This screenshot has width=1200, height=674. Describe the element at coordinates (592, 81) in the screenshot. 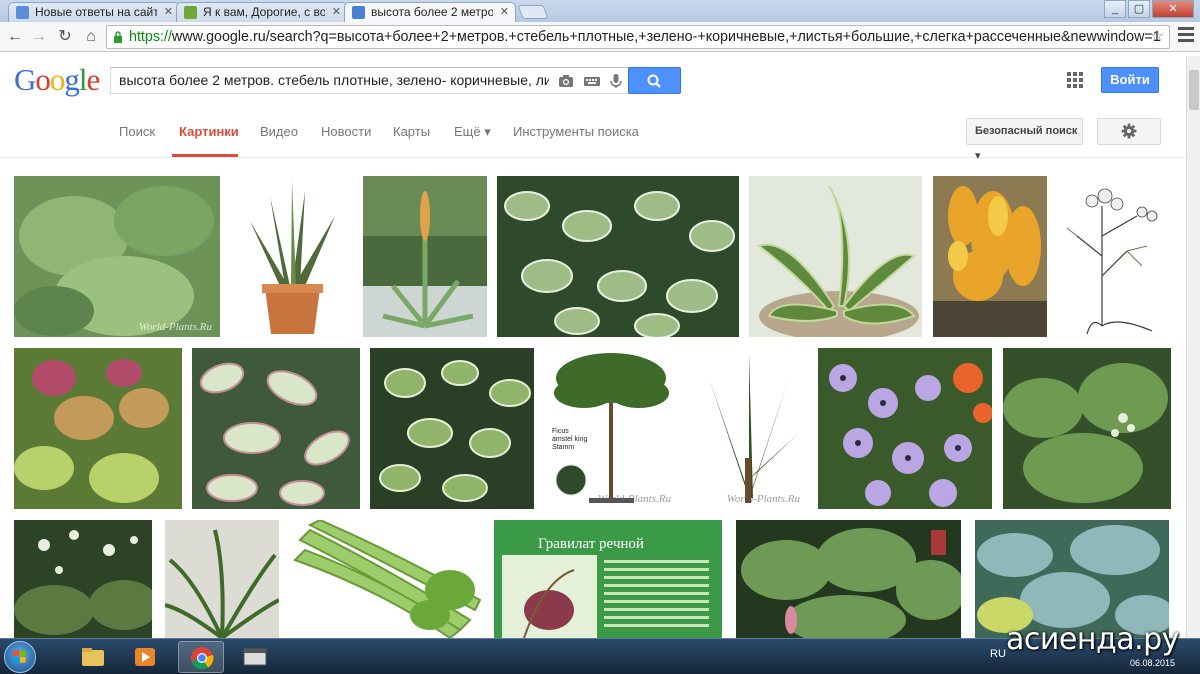

I see `keyboard-icon` at that location.